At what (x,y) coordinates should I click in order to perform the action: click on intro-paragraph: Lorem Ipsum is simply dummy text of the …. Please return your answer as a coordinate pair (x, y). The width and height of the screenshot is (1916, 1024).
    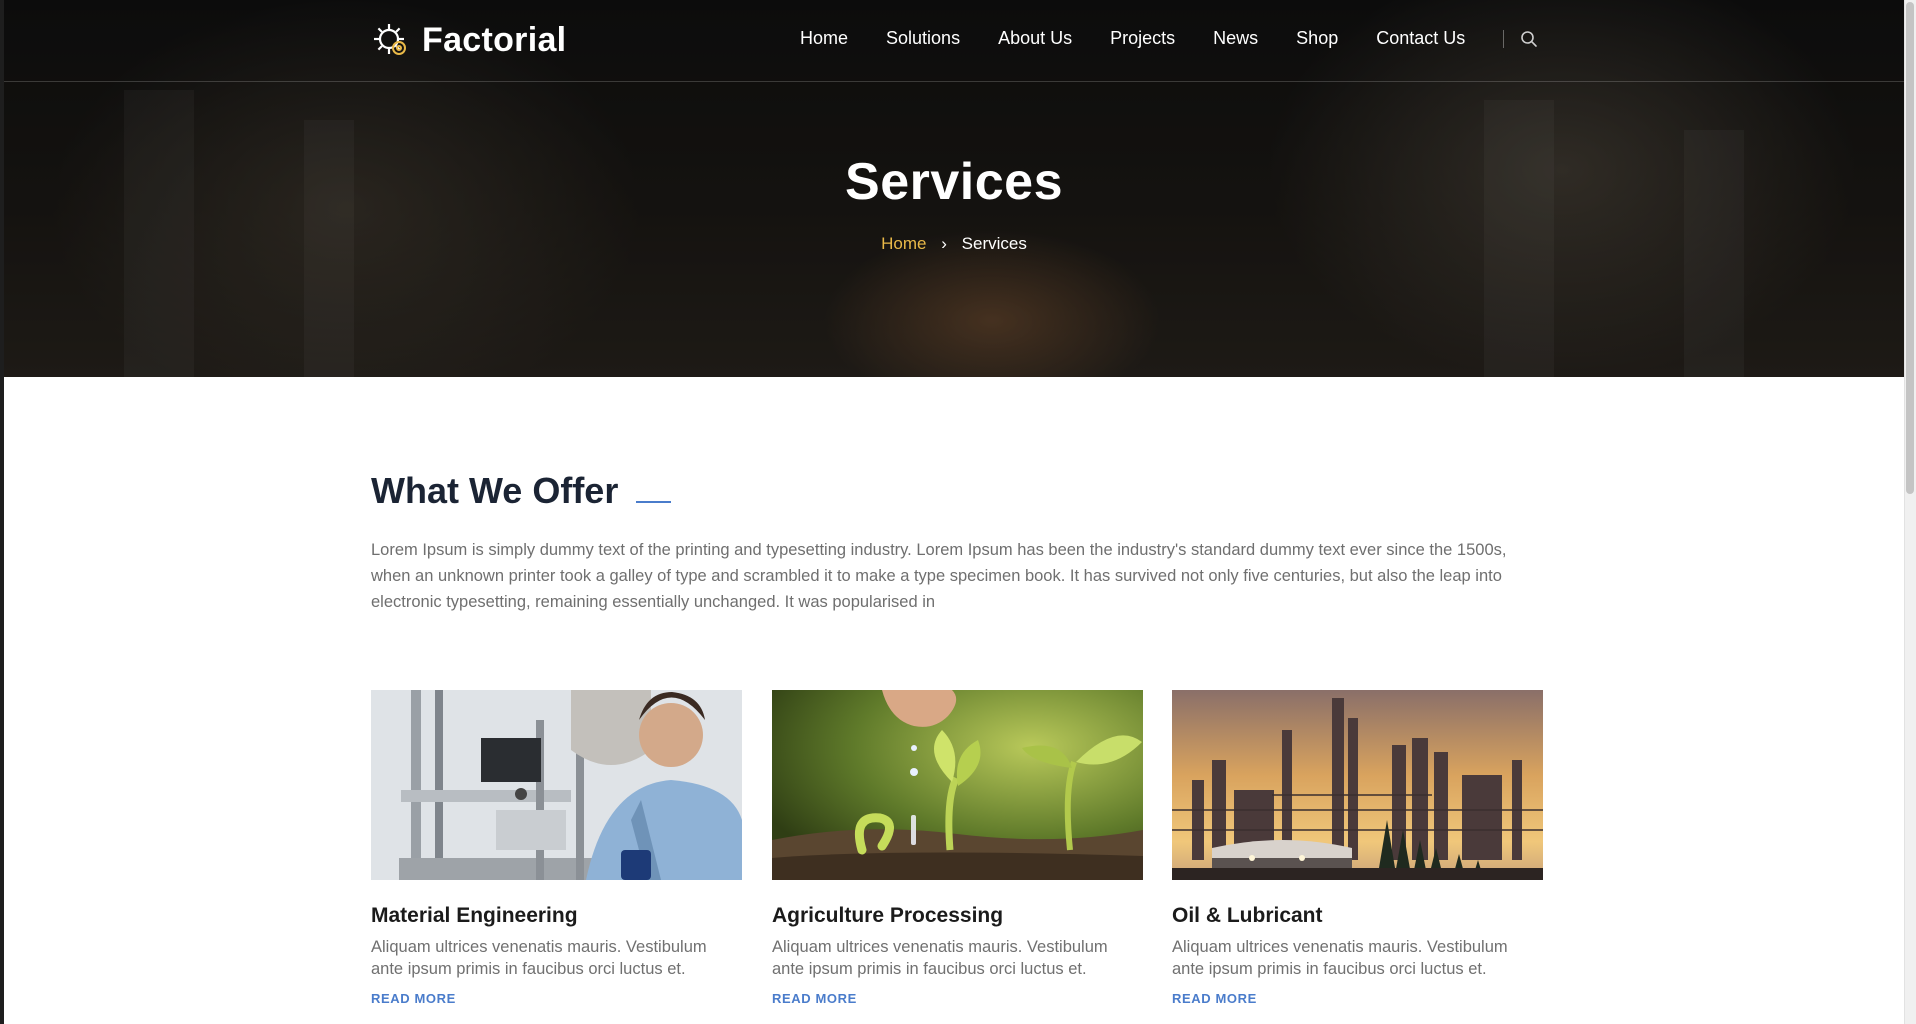
    Looking at the image, I should click on (939, 576).